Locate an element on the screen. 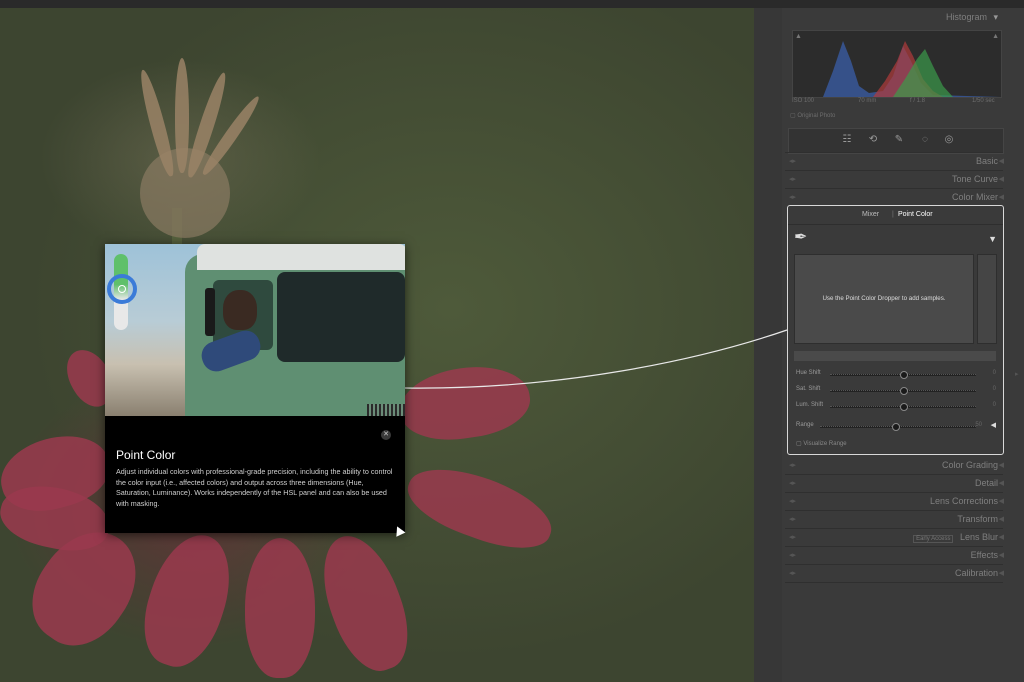 The image size is (1024, 682). section-lens-corrections: Lens Corrections is located at coordinates (964, 501).